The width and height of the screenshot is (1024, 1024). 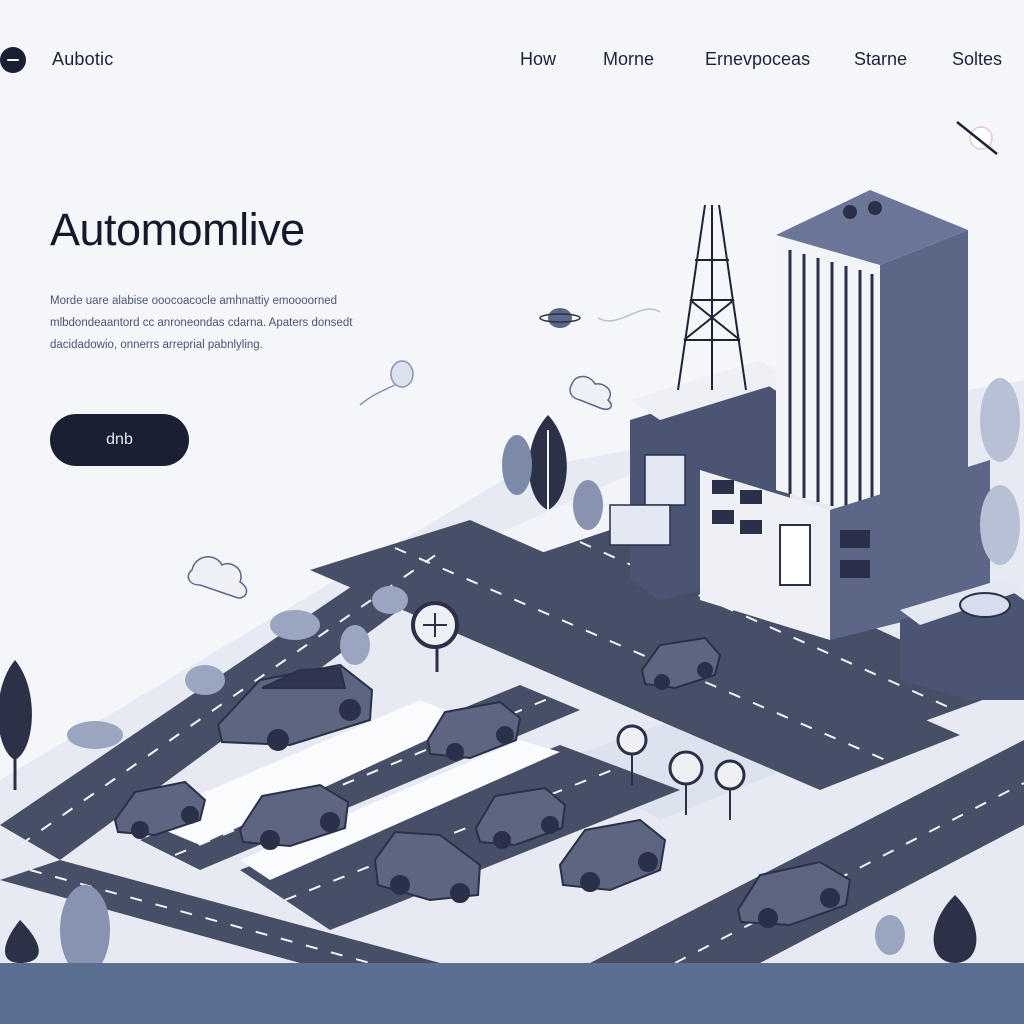 What do you see at coordinates (82, 59) in the screenshot?
I see `brand-name: Aubotic` at bounding box center [82, 59].